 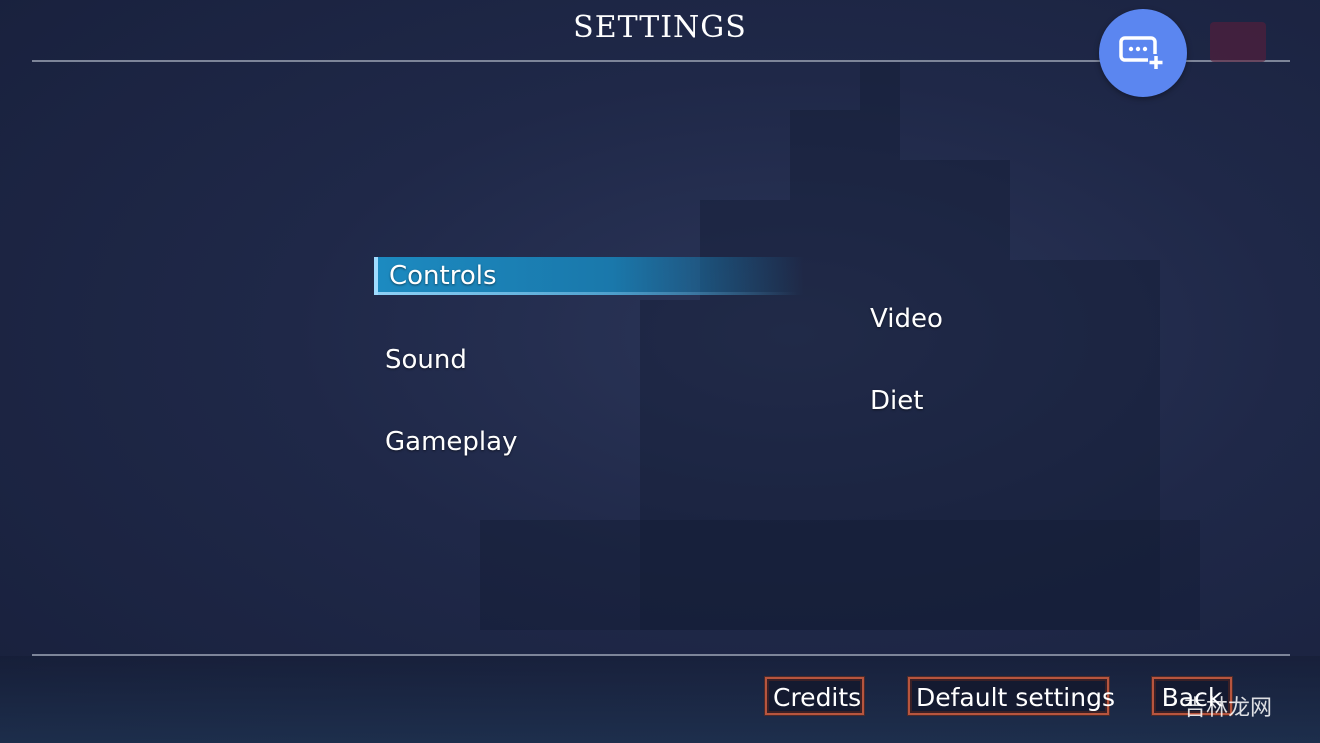 What do you see at coordinates (896, 401) in the screenshot?
I see `menu-item-diet: Diet` at bounding box center [896, 401].